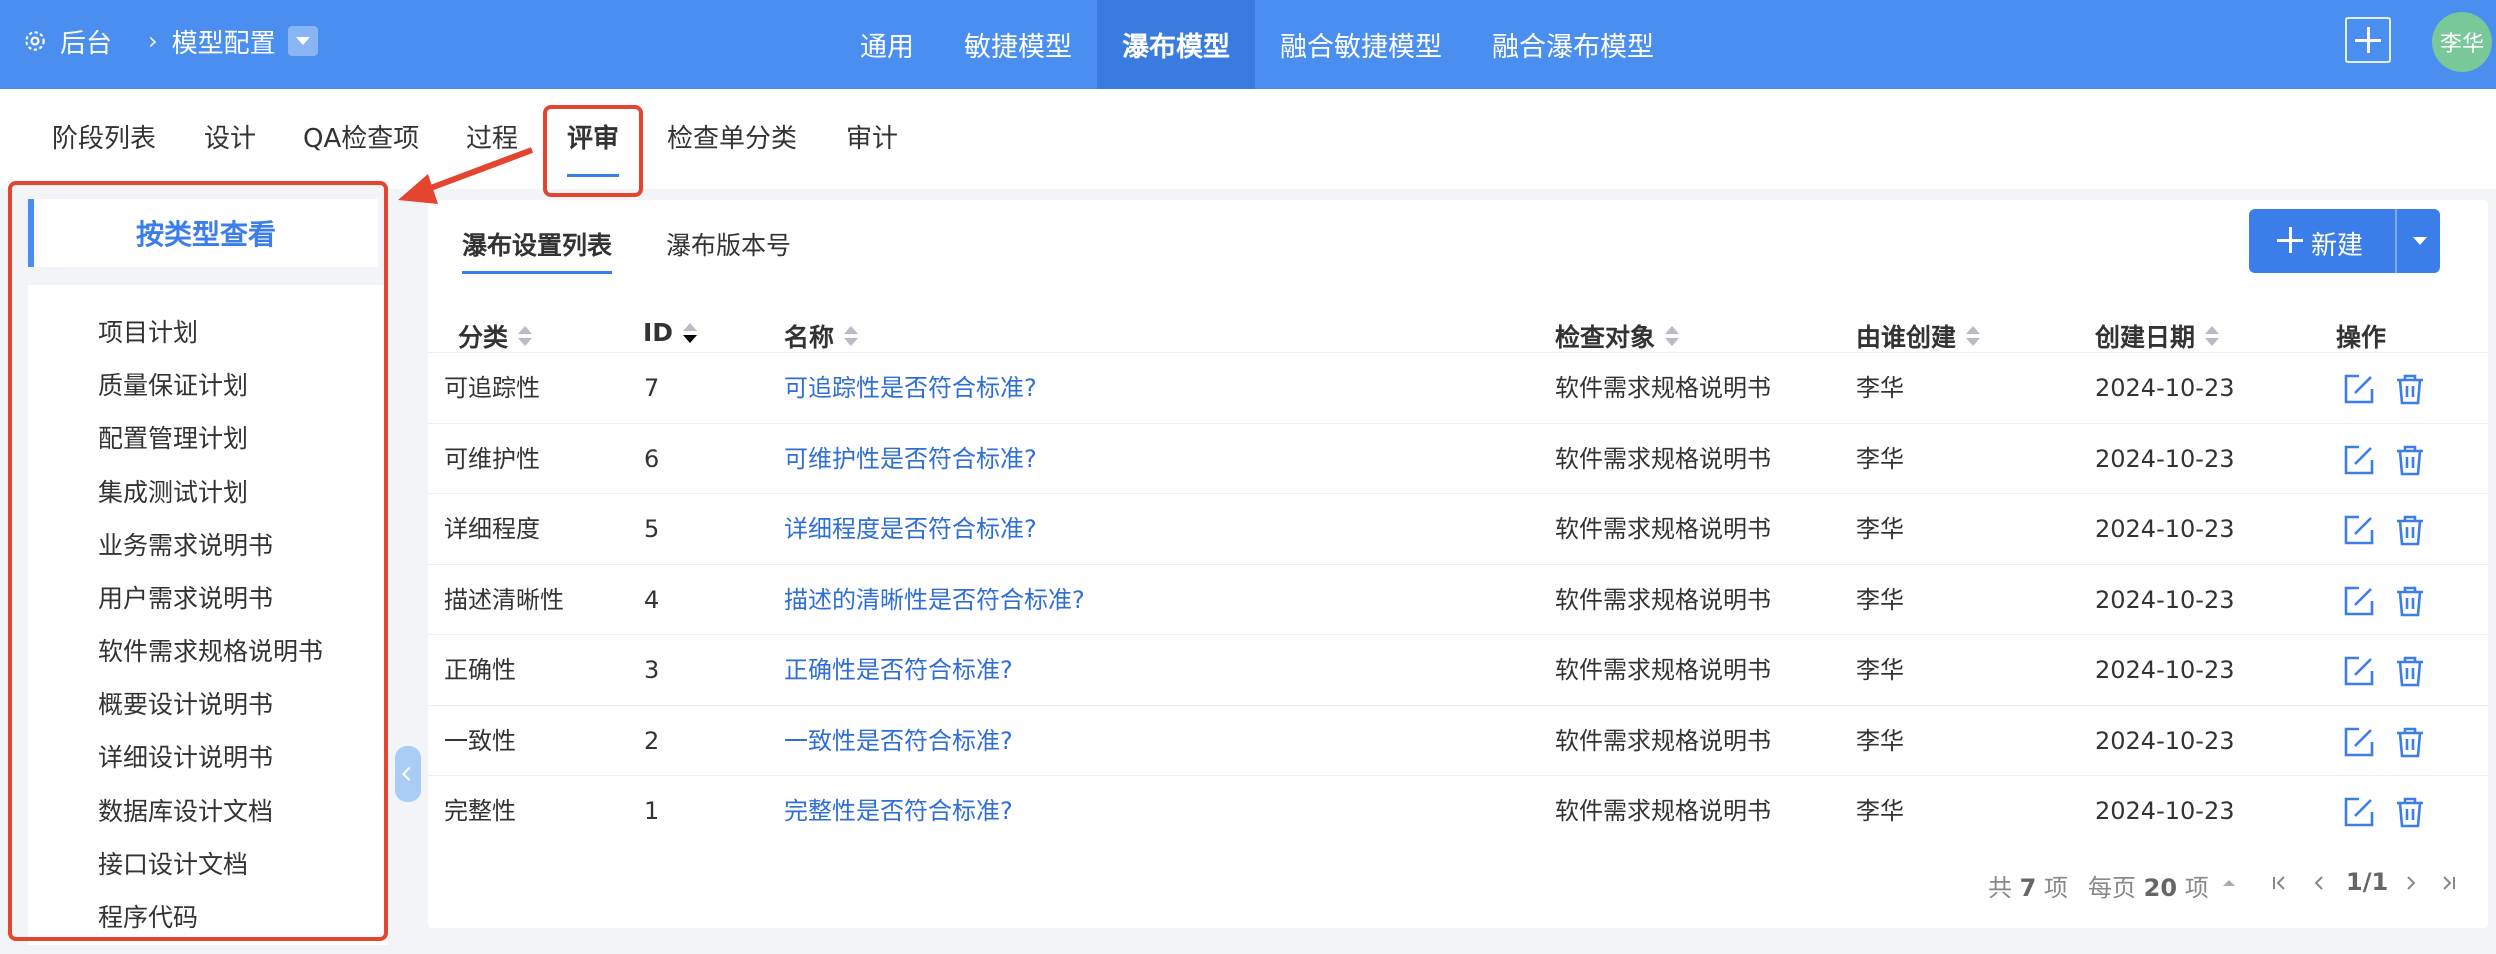 The width and height of the screenshot is (2496, 954). Describe the element at coordinates (35, 41) in the screenshot. I see `gear-icon` at that location.